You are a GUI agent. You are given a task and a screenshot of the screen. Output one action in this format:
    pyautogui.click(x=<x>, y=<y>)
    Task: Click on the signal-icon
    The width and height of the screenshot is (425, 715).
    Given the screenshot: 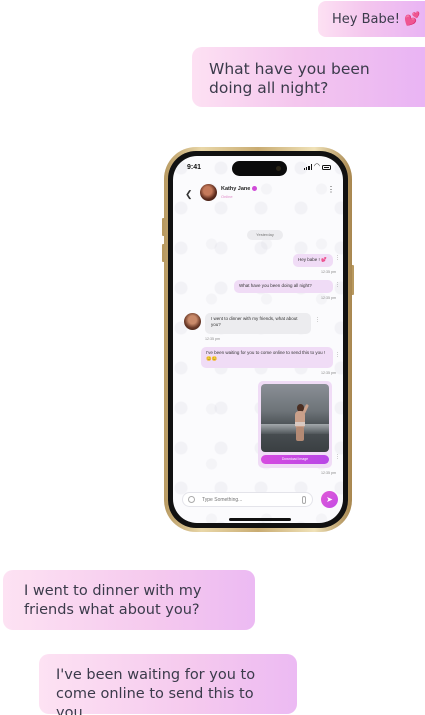 What is the action you would take?
    pyautogui.click(x=307, y=167)
    